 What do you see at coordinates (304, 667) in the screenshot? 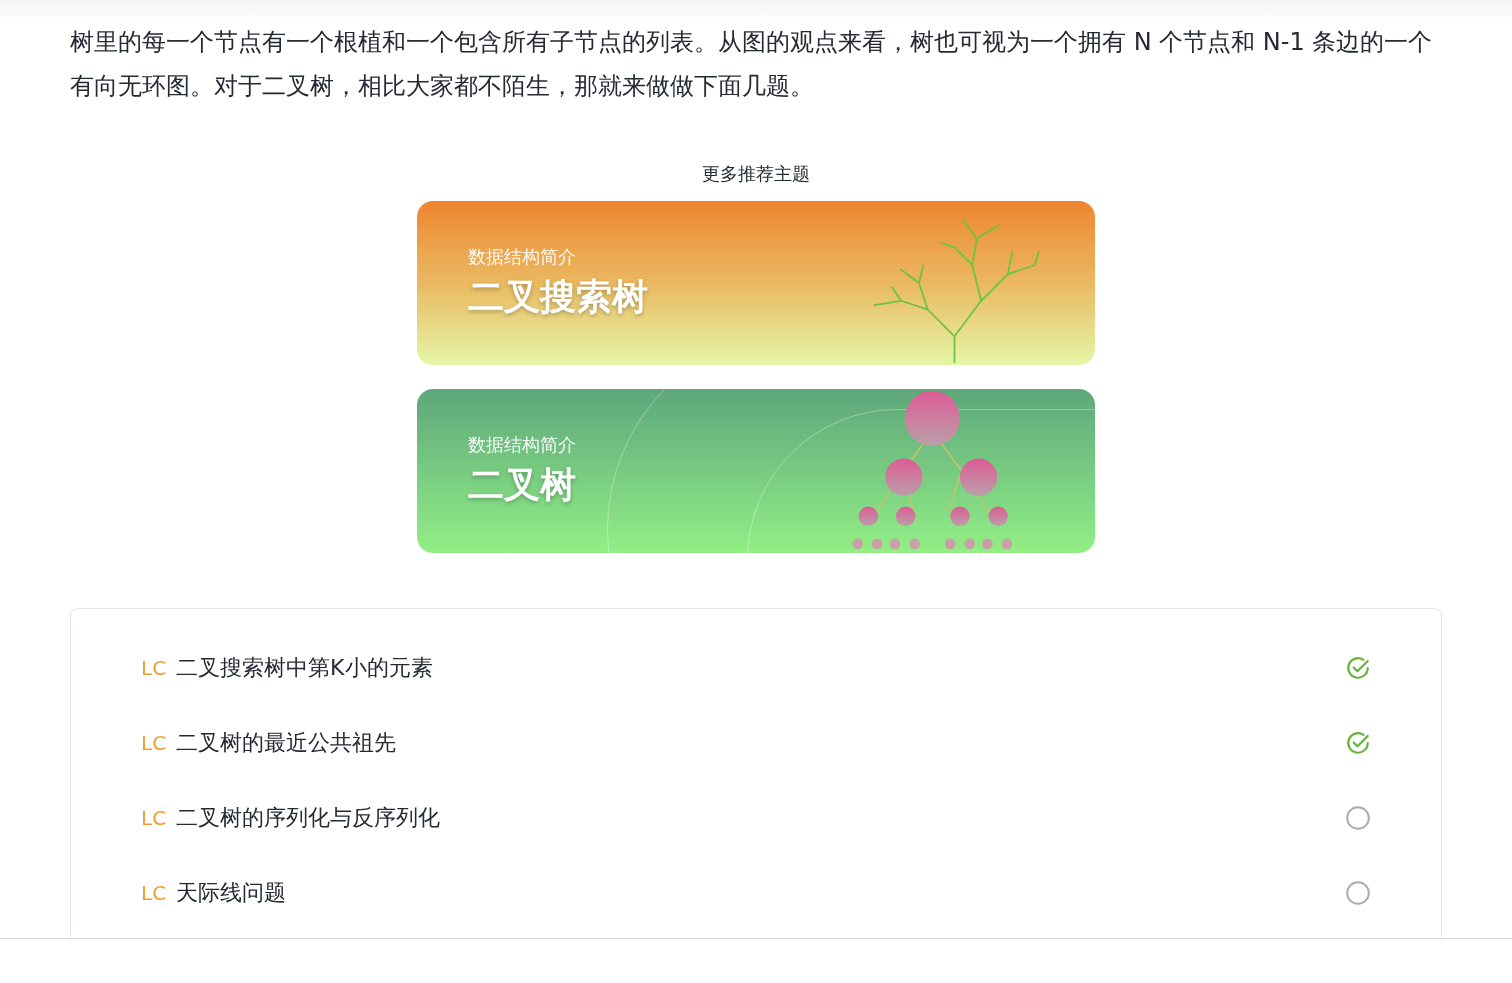
I see `problem-link: 二叉搜索树中第K小的元素` at bounding box center [304, 667].